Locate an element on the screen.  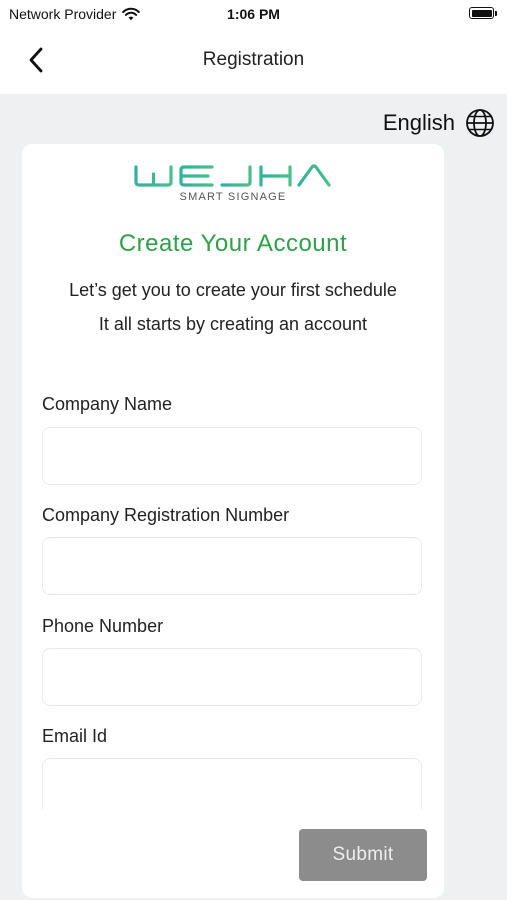
phone-number-label: Phone Number is located at coordinates (103, 626).